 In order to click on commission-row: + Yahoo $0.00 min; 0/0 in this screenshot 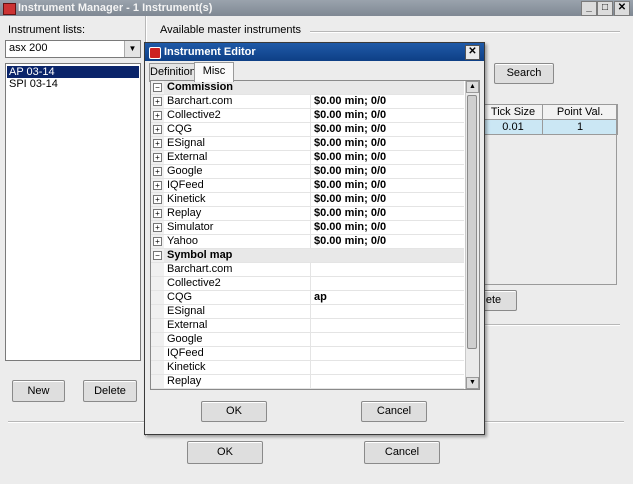, I will do `click(307, 242)`.